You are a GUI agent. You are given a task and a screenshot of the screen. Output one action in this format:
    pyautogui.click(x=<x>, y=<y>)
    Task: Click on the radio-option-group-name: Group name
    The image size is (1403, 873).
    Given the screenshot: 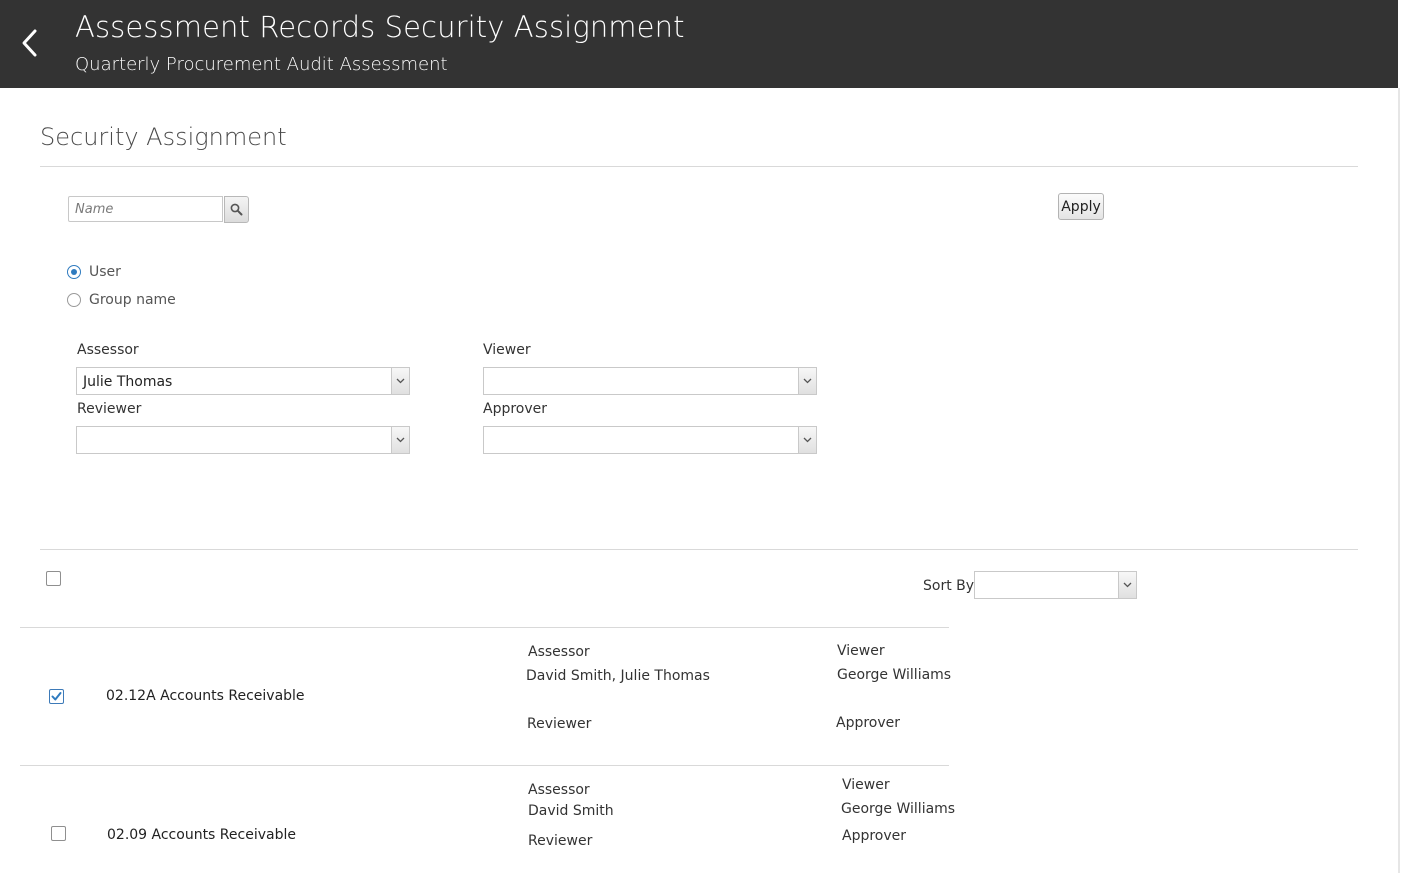 What is the action you would take?
    pyautogui.click(x=121, y=300)
    